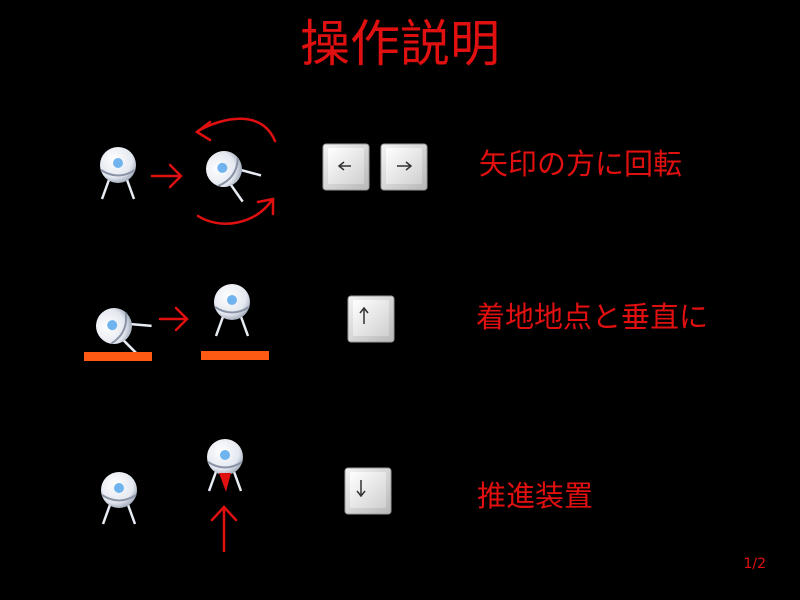 The image size is (800, 600). I want to click on lander-tilted-row2, so click(121, 329).